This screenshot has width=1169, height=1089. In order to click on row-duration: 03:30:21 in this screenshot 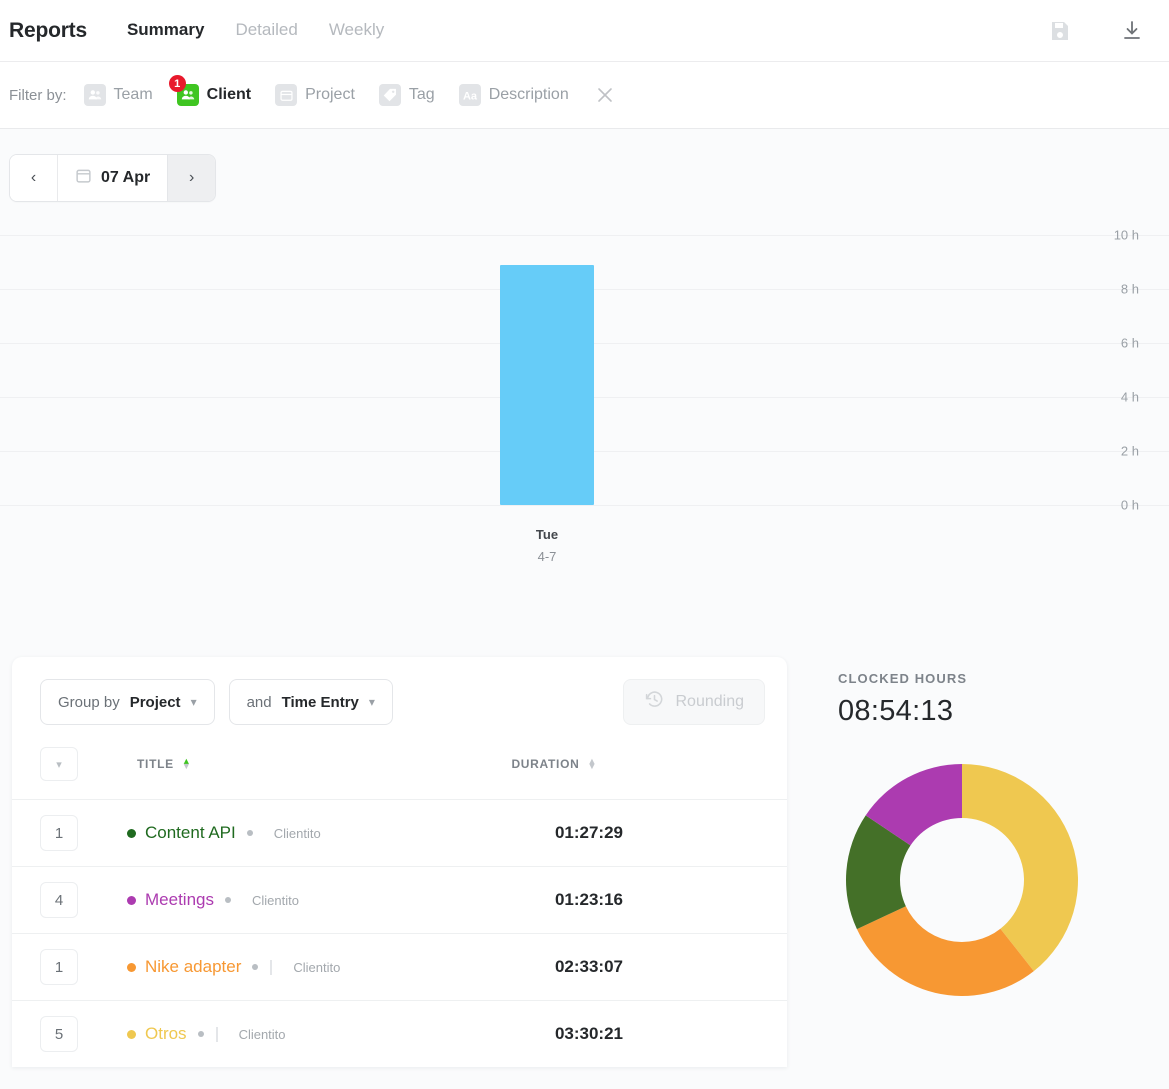, I will do `click(588, 1033)`.